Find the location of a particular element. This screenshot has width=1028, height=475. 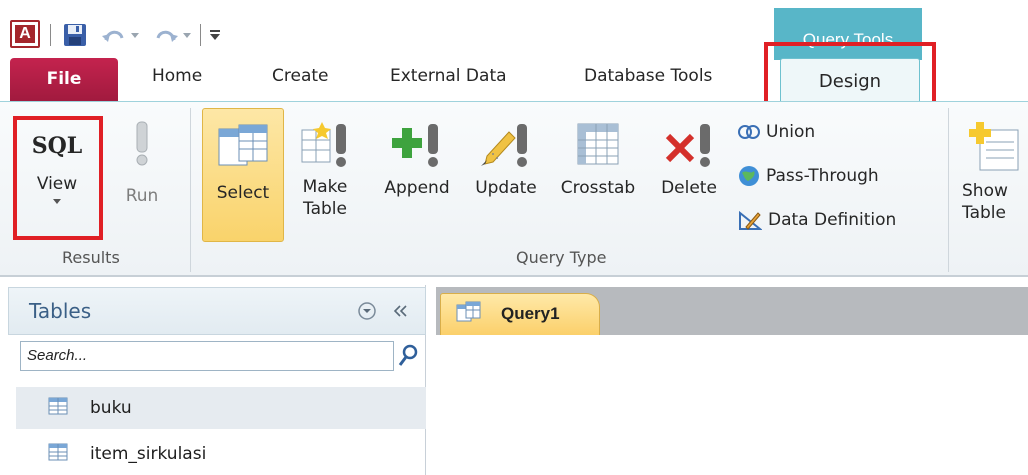

sql-view-highlight is located at coordinates (58, 178).